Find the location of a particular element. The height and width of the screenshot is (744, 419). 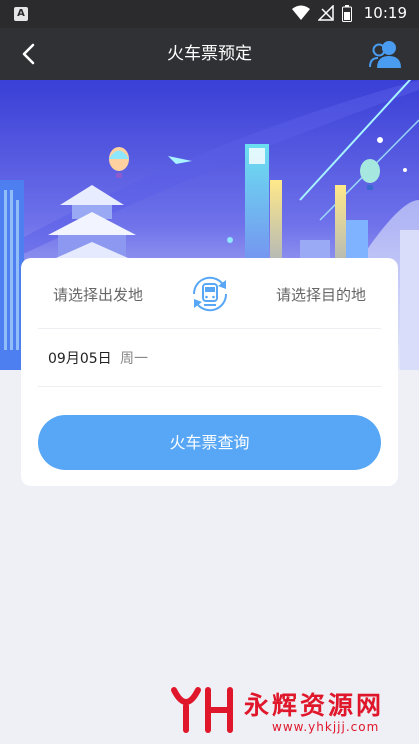

wifi-icon is located at coordinates (300, 12).